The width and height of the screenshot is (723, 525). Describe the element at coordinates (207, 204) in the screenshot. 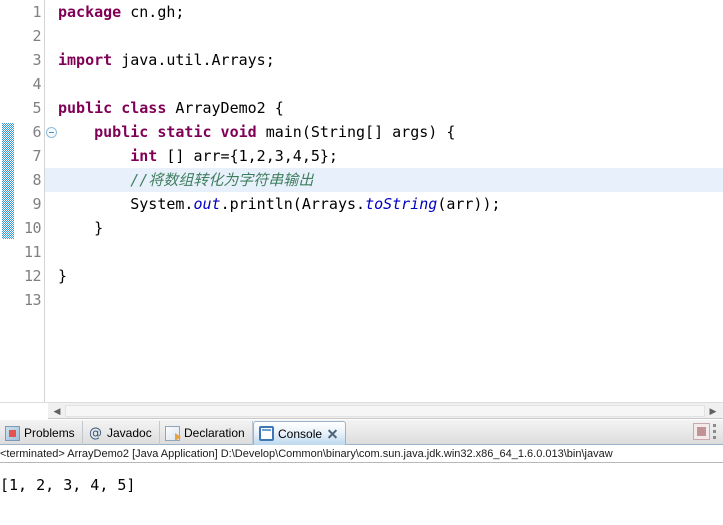

I see `code-token: out` at that location.